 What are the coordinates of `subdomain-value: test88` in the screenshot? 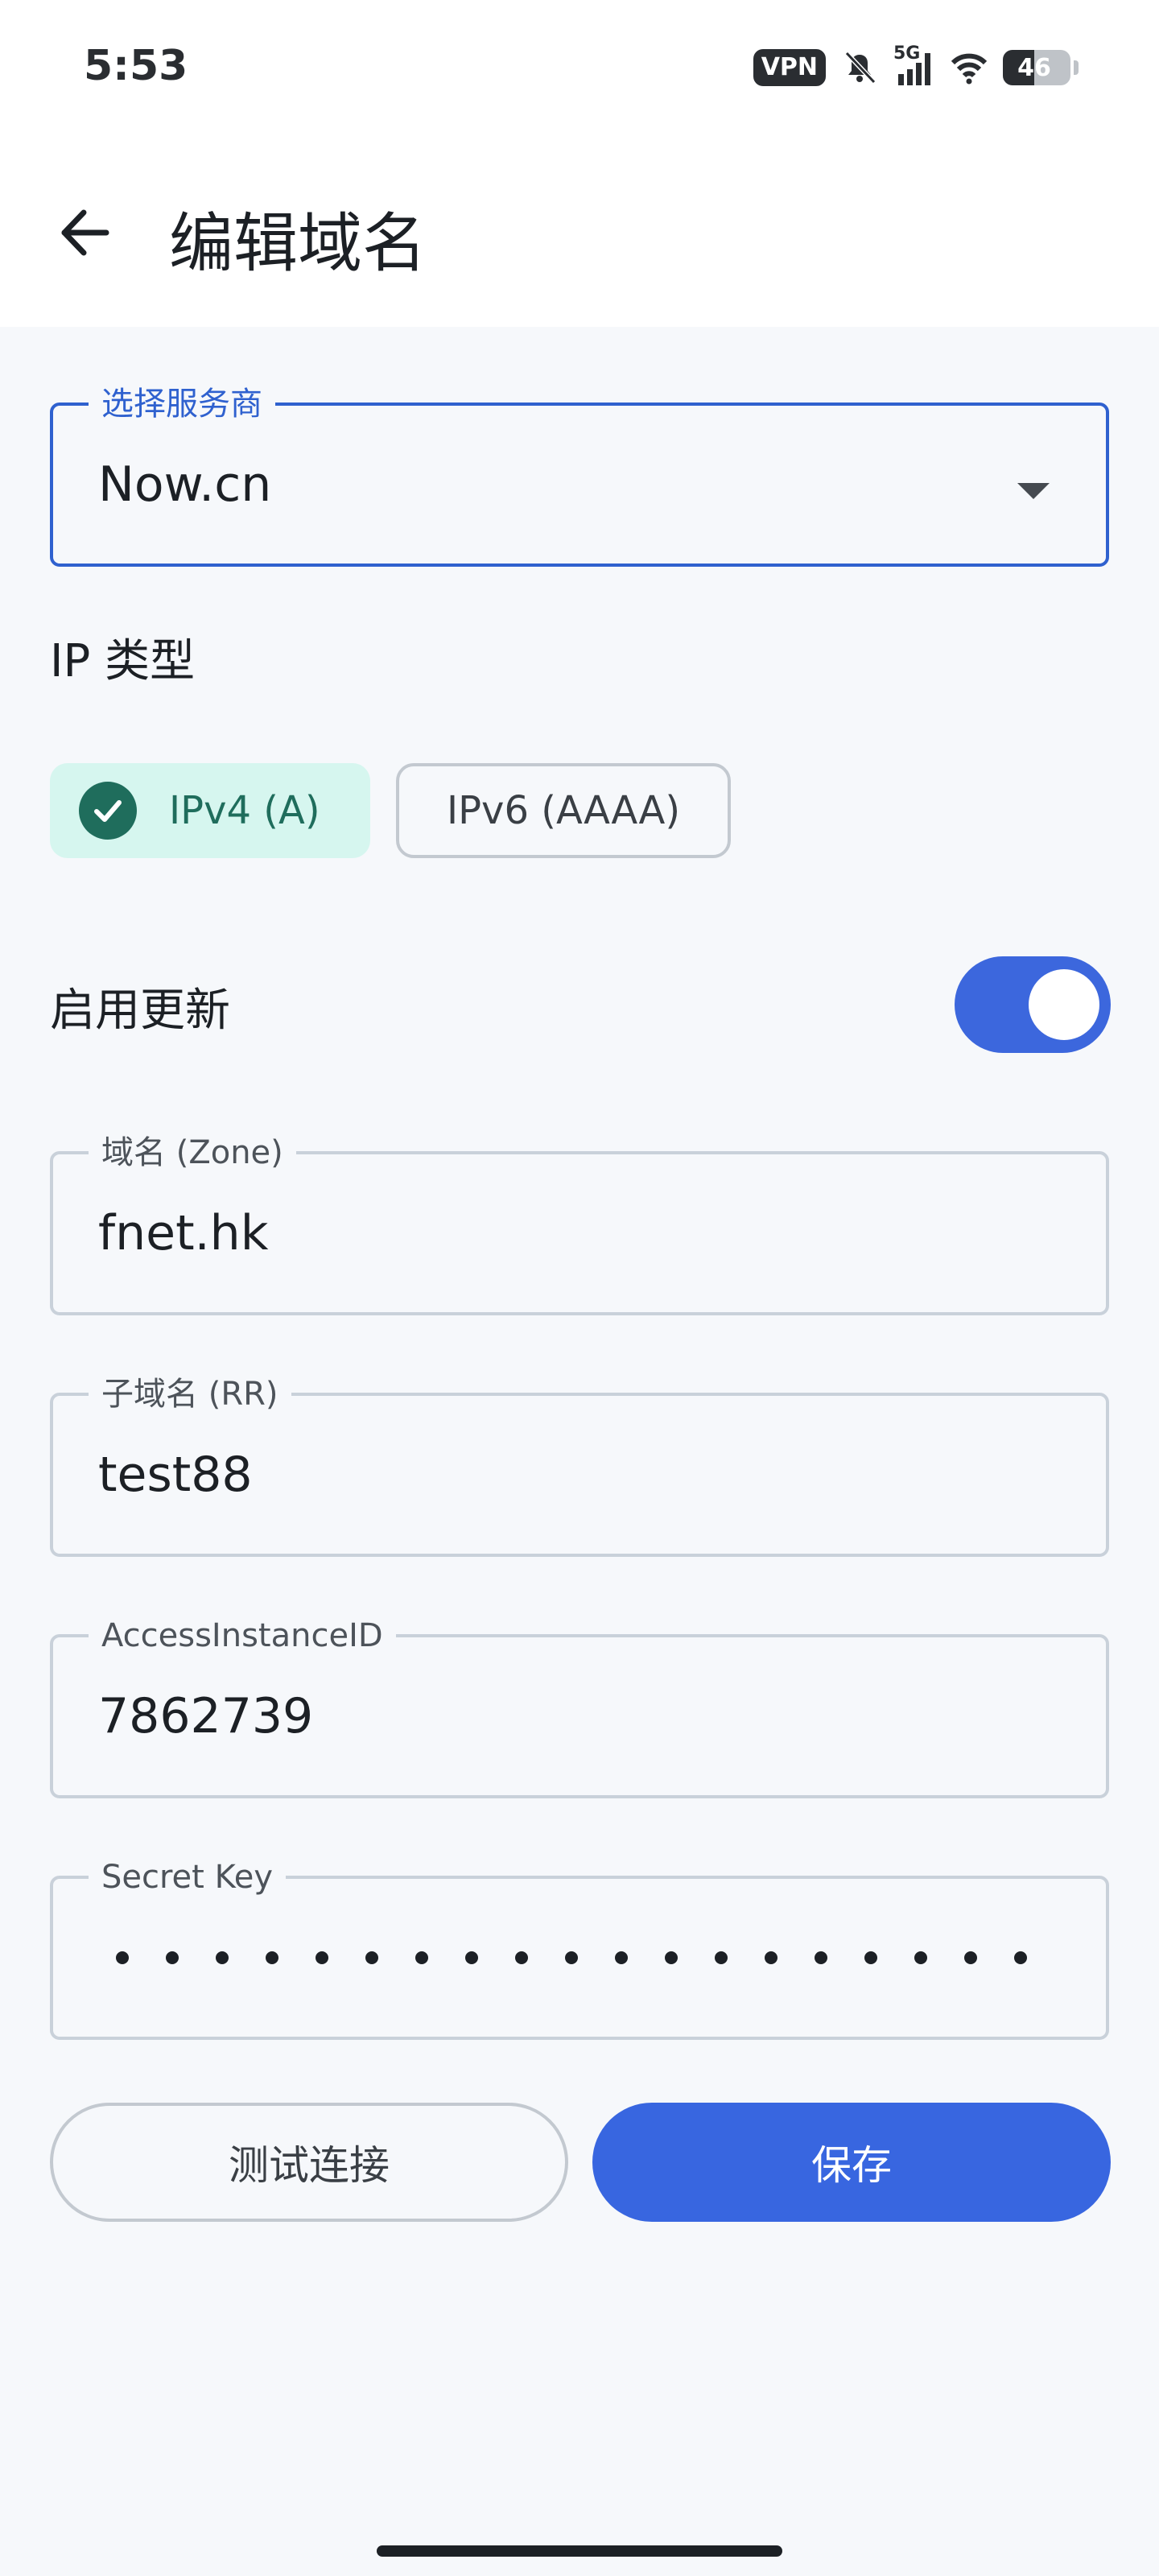 It's located at (175, 1475).